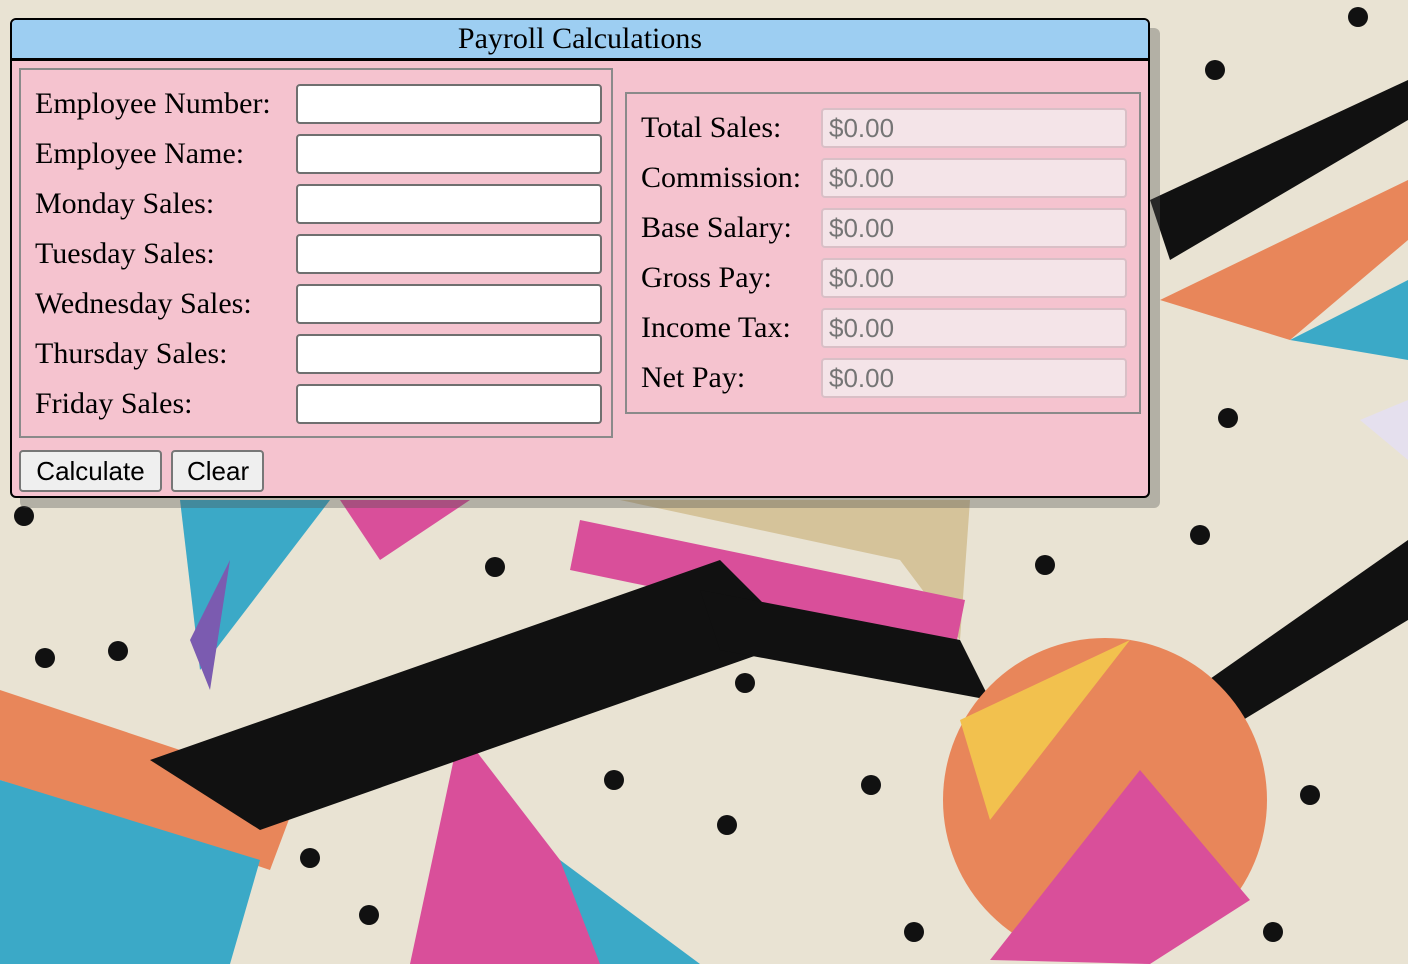 The width and height of the screenshot is (1408, 964). What do you see at coordinates (706, 277) in the screenshot?
I see `gross-pay-label: Gross Pay:` at bounding box center [706, 277].